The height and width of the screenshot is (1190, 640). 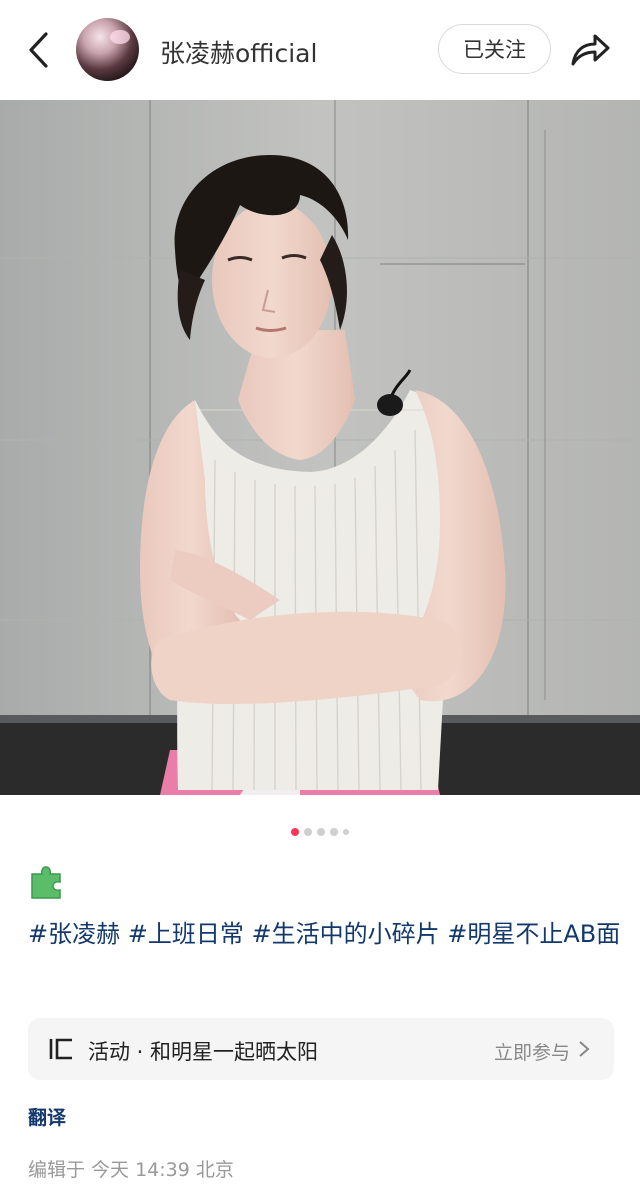 I want to click on image-pagination, so click(x=320, y=832).